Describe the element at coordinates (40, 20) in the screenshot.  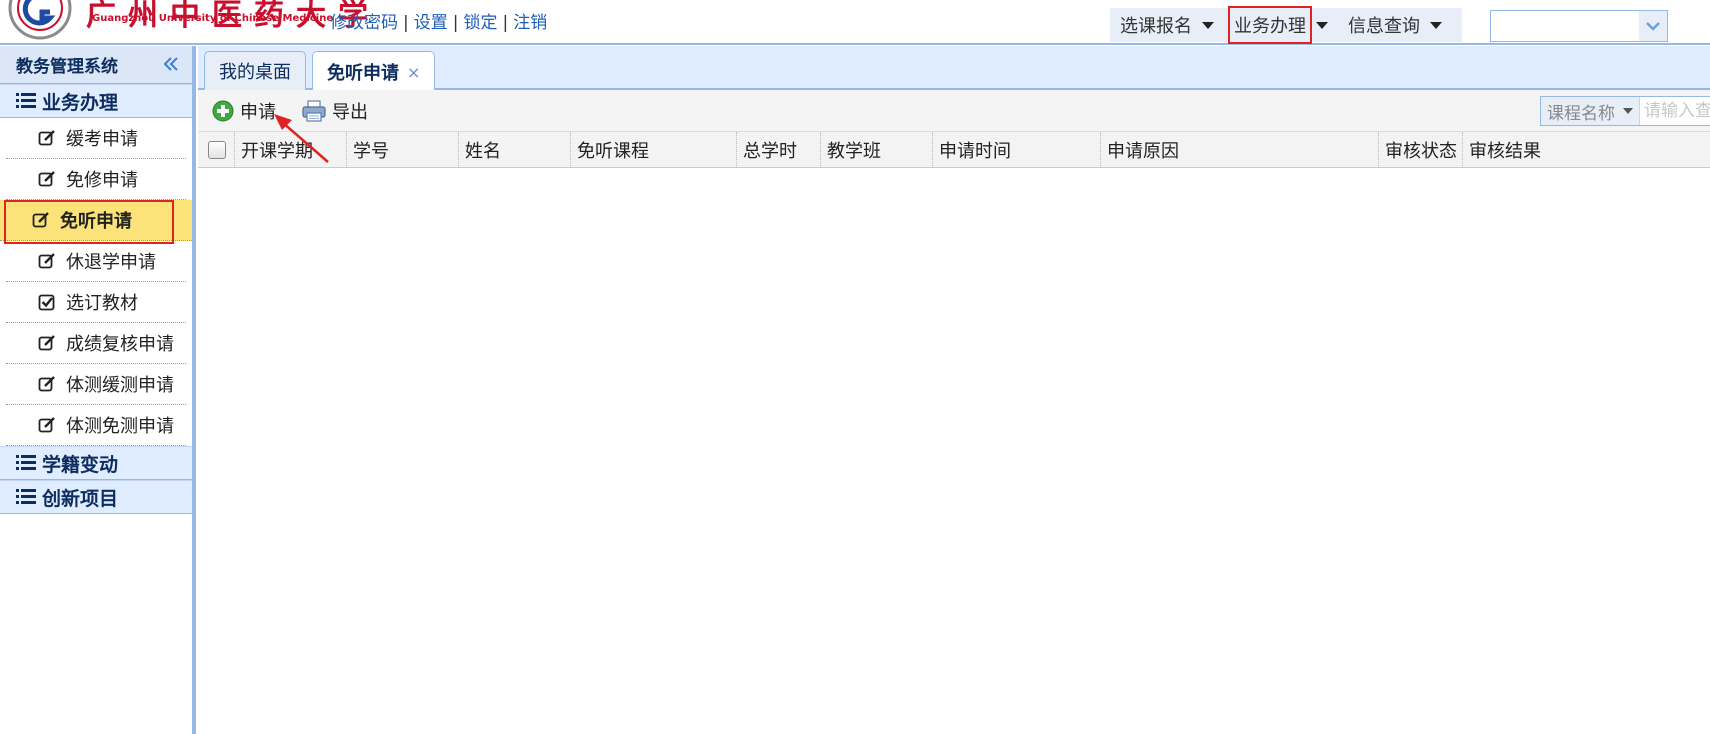
I see `university-logo` at that location.